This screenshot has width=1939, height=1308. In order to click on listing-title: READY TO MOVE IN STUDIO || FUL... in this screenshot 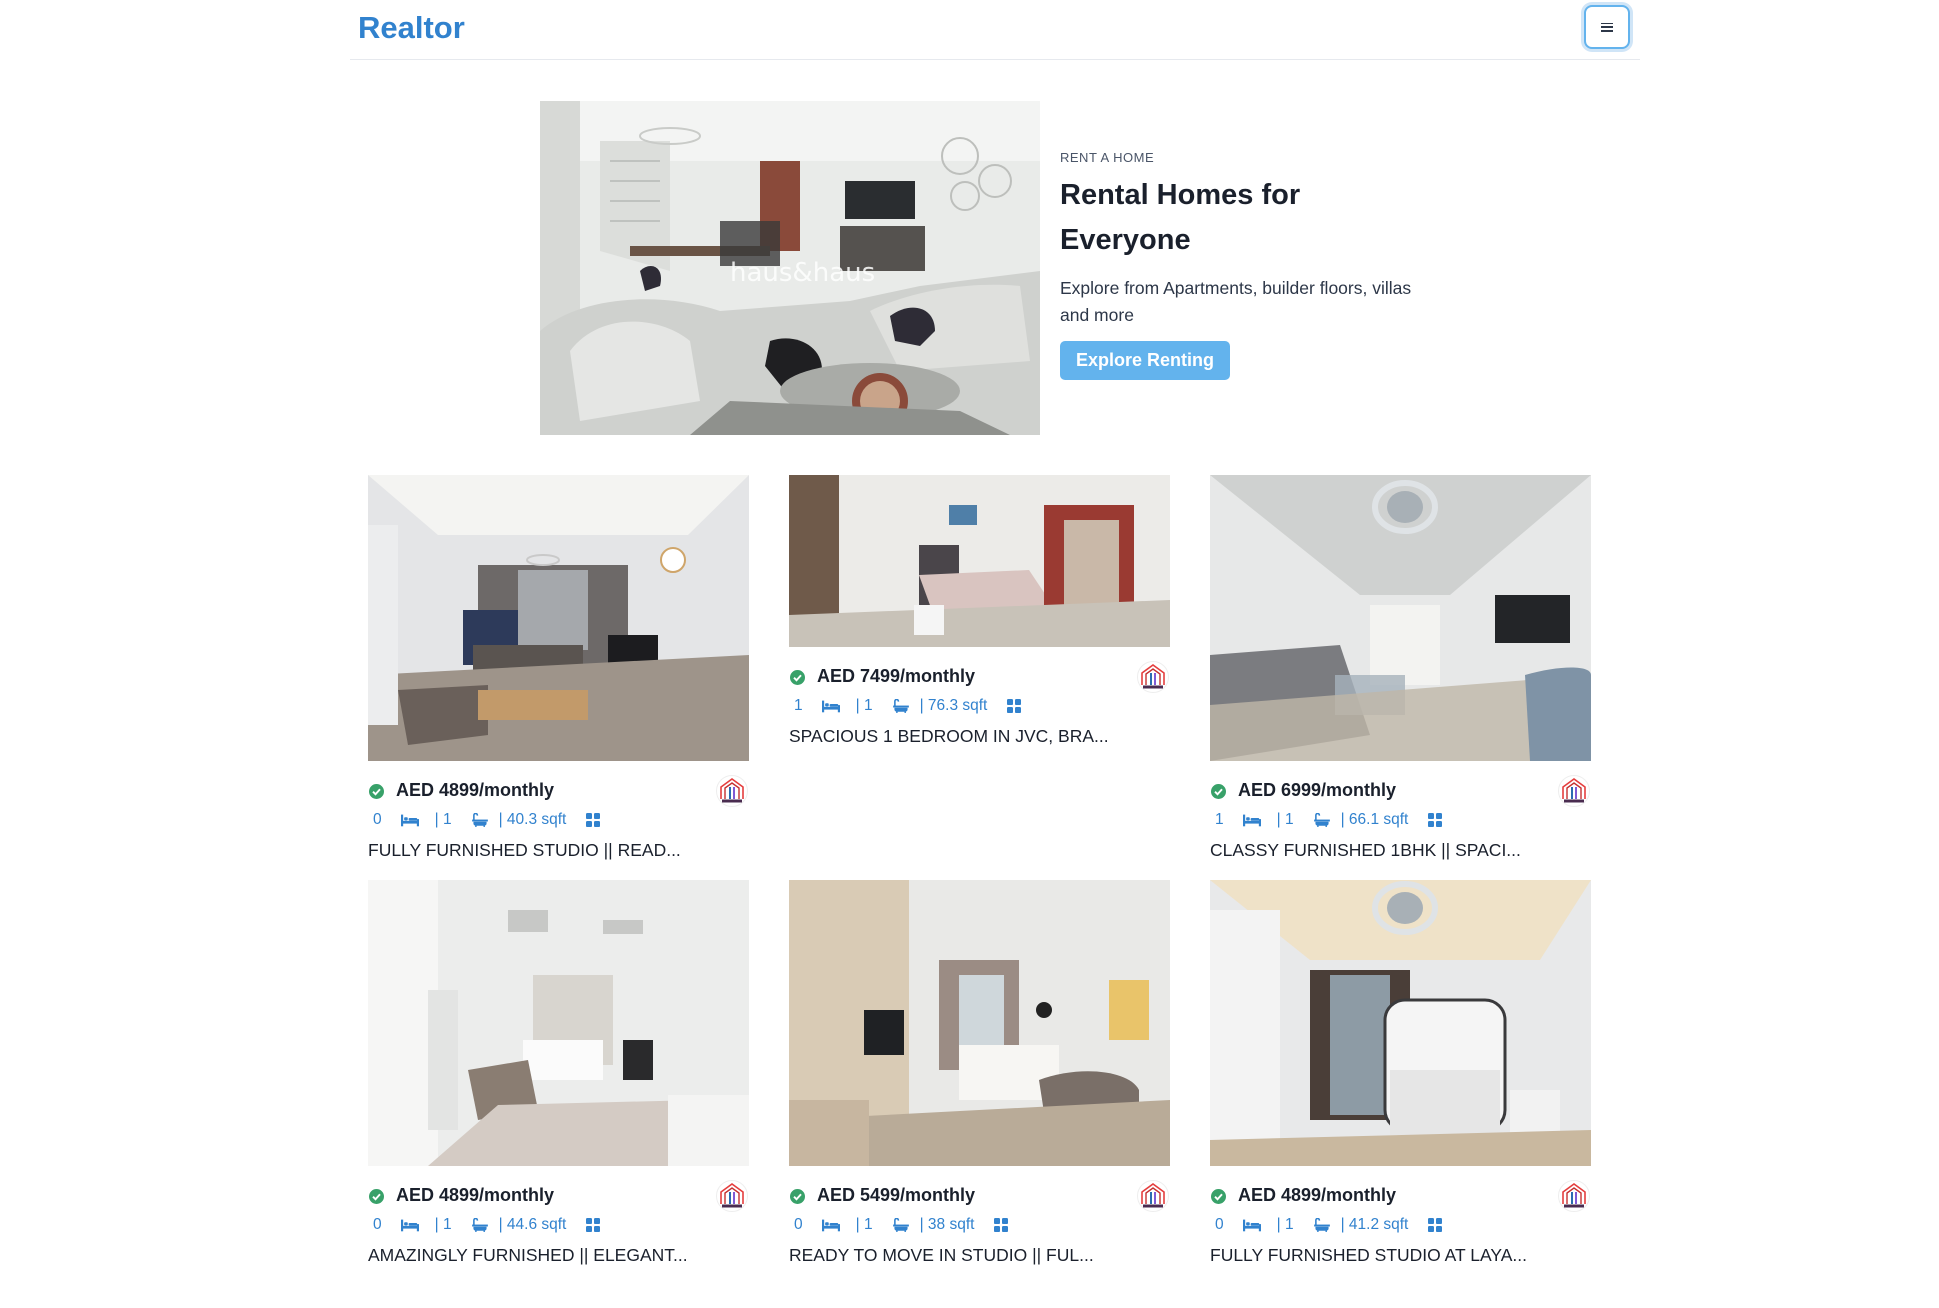, I will do `click(979, 1255)`.